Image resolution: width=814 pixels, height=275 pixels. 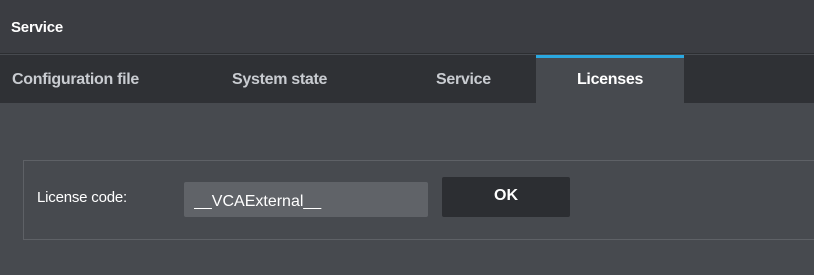 I want to click on license-code-label: License code:, so click(x=82, y=197).